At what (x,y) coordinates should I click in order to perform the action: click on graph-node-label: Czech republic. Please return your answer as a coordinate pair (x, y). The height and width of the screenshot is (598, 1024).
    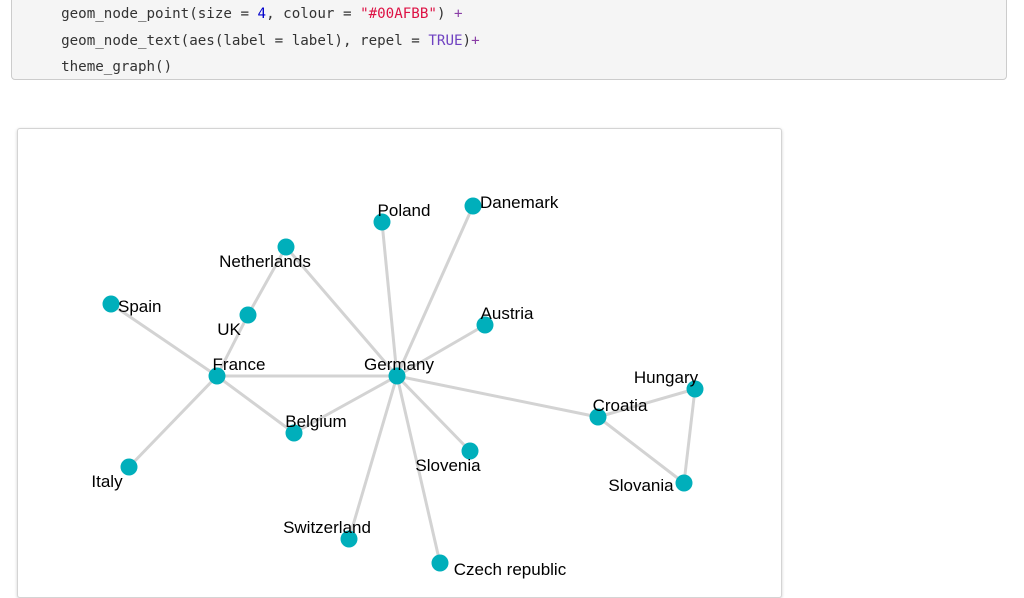
    Looking at the image, I should click on (510, 569).